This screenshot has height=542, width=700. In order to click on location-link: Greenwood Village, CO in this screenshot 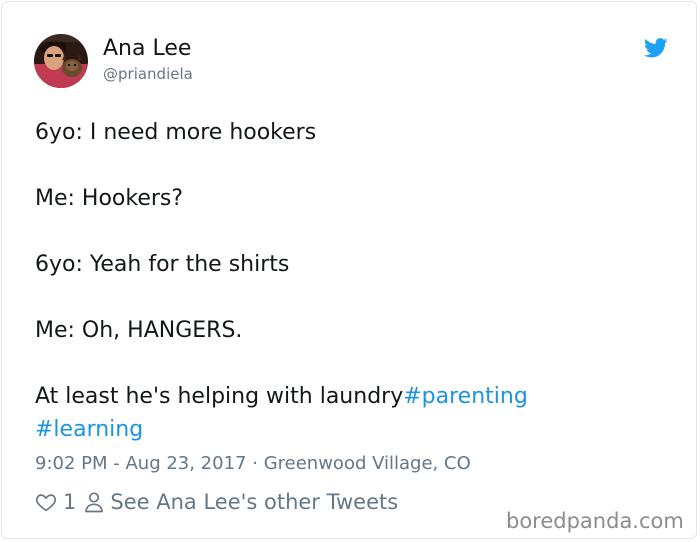, I will do `click(367, 463)`.